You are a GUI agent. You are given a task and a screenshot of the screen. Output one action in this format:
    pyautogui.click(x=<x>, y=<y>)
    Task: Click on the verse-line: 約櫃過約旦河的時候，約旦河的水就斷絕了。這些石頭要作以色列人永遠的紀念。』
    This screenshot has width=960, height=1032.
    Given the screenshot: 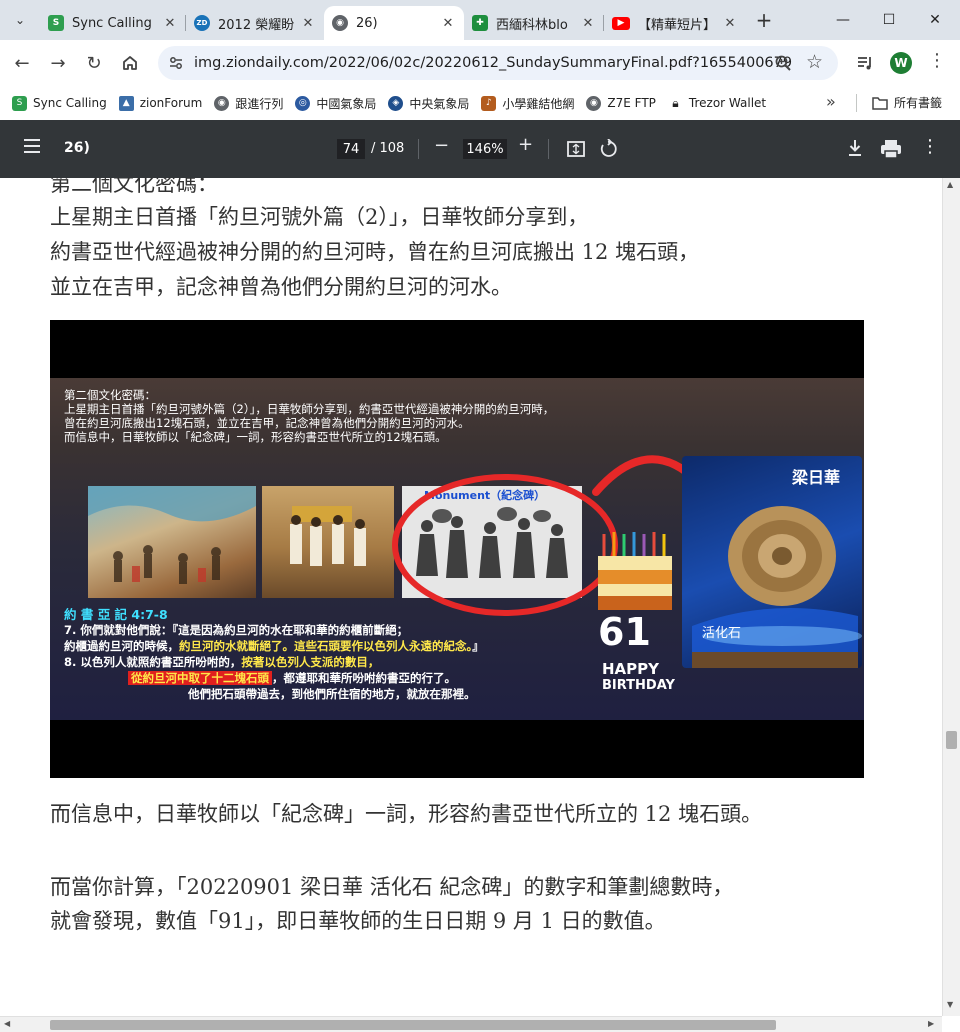 What is the action you would take?
    pyautogui.click(x=274, y=646)
    